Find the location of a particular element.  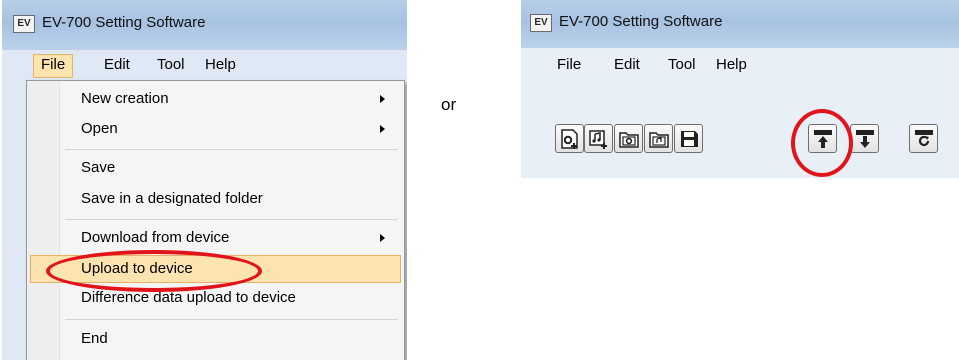

left-titlebar: EV EV-700 Setting Software is located at coordinates (204, 25).